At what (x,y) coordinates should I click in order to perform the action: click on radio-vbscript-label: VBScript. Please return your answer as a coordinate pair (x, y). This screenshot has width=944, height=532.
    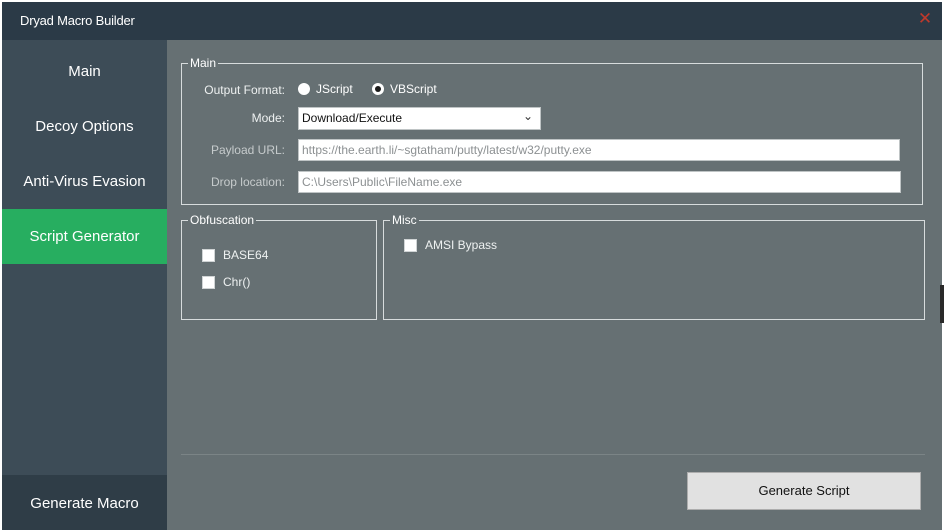
    Looking at the image, I should click on (413, 89).